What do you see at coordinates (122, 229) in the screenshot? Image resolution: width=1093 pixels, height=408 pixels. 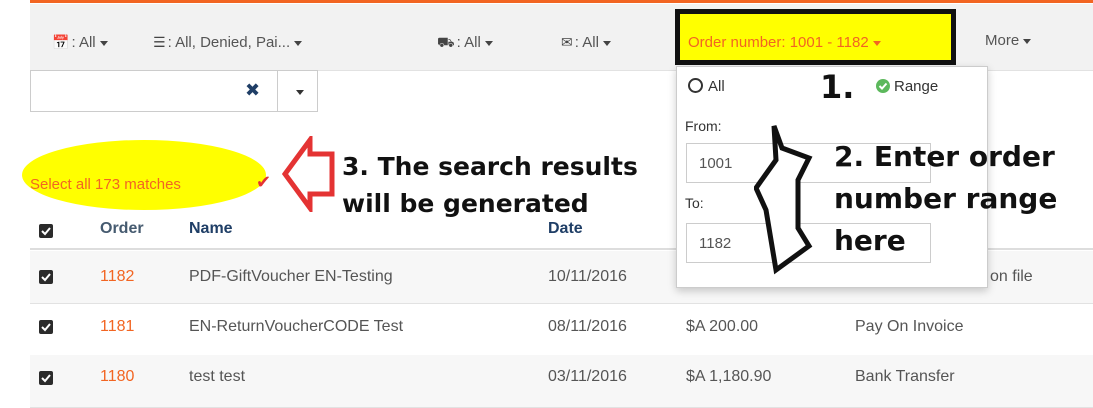 I see `column-header-order: Order` at bounding box center [122, 229].